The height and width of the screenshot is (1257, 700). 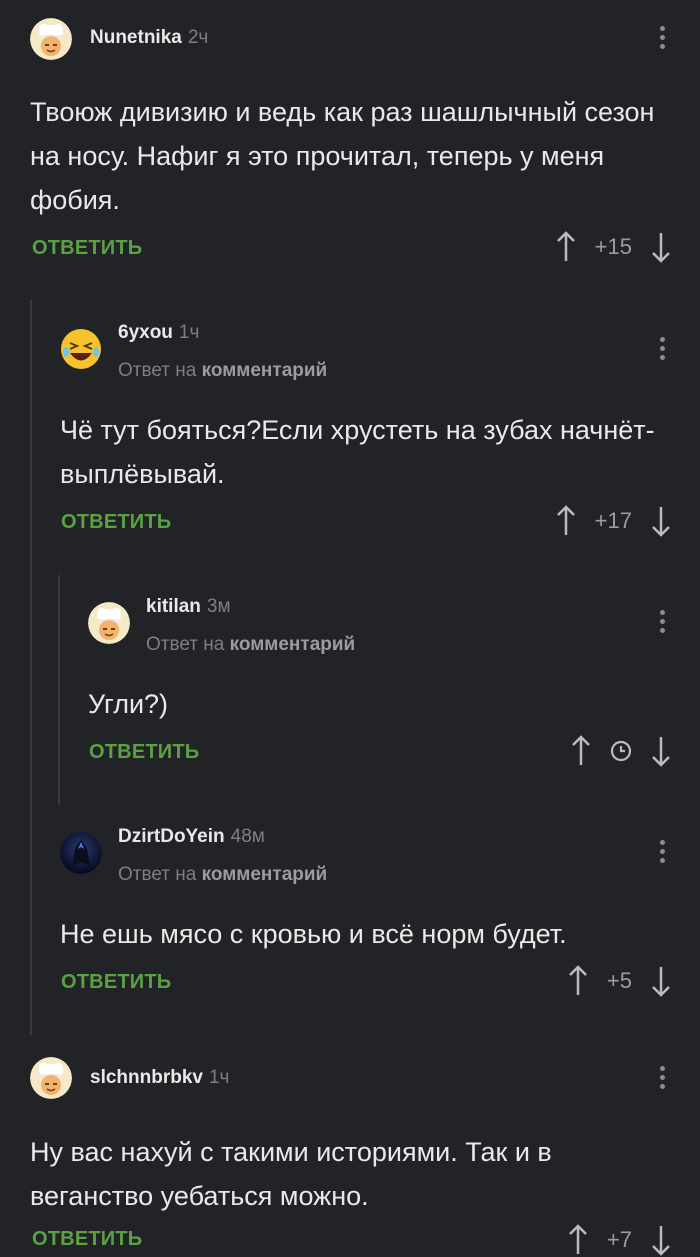 I want to click on clock-icon, so click(x=621, y=751).